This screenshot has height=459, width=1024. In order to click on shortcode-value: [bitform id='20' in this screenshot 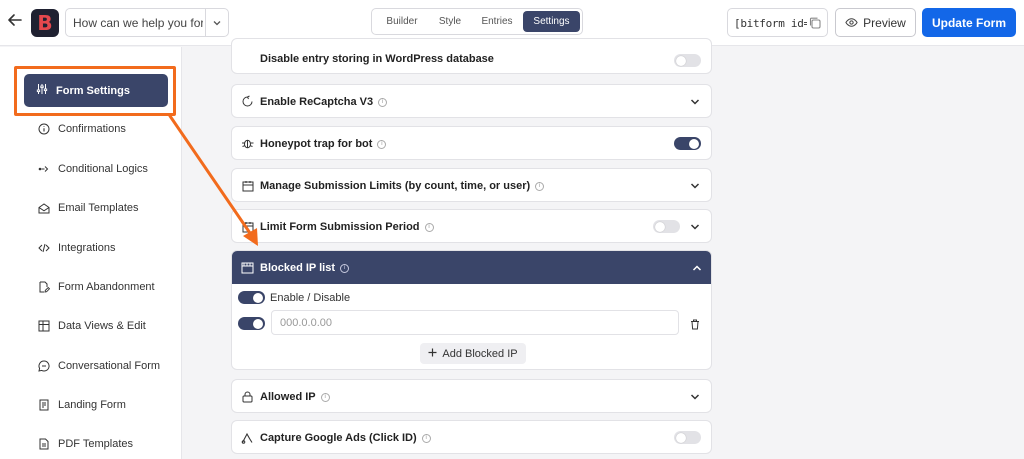, I will do `click(770, 23)`.